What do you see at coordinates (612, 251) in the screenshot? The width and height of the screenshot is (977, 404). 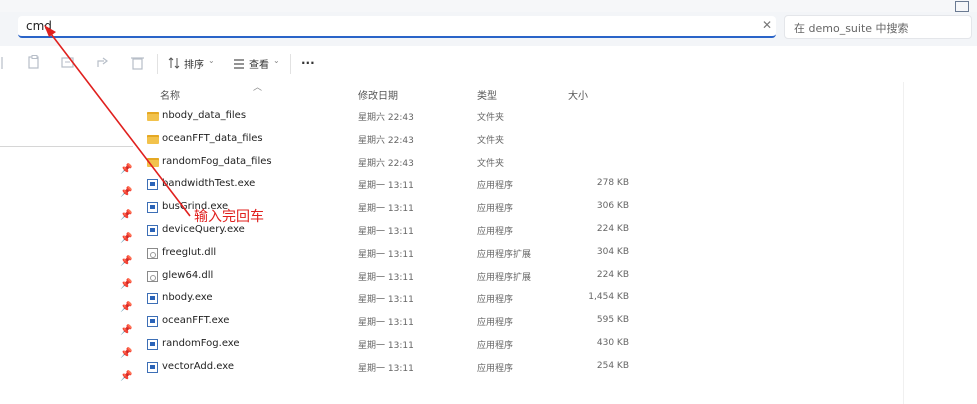 I see `file-size: 304 KB` at bounding box center [612, 251].